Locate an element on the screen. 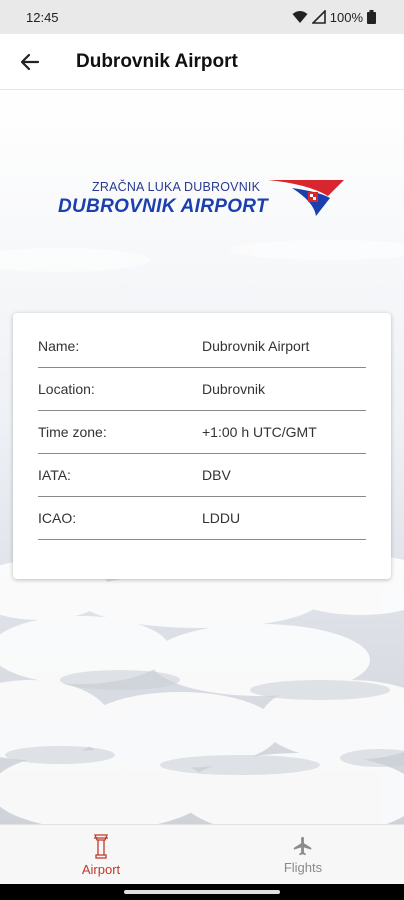 The height and width of the screenshot is (900, 404). airplane-icon is located at coordinates (302, 846).